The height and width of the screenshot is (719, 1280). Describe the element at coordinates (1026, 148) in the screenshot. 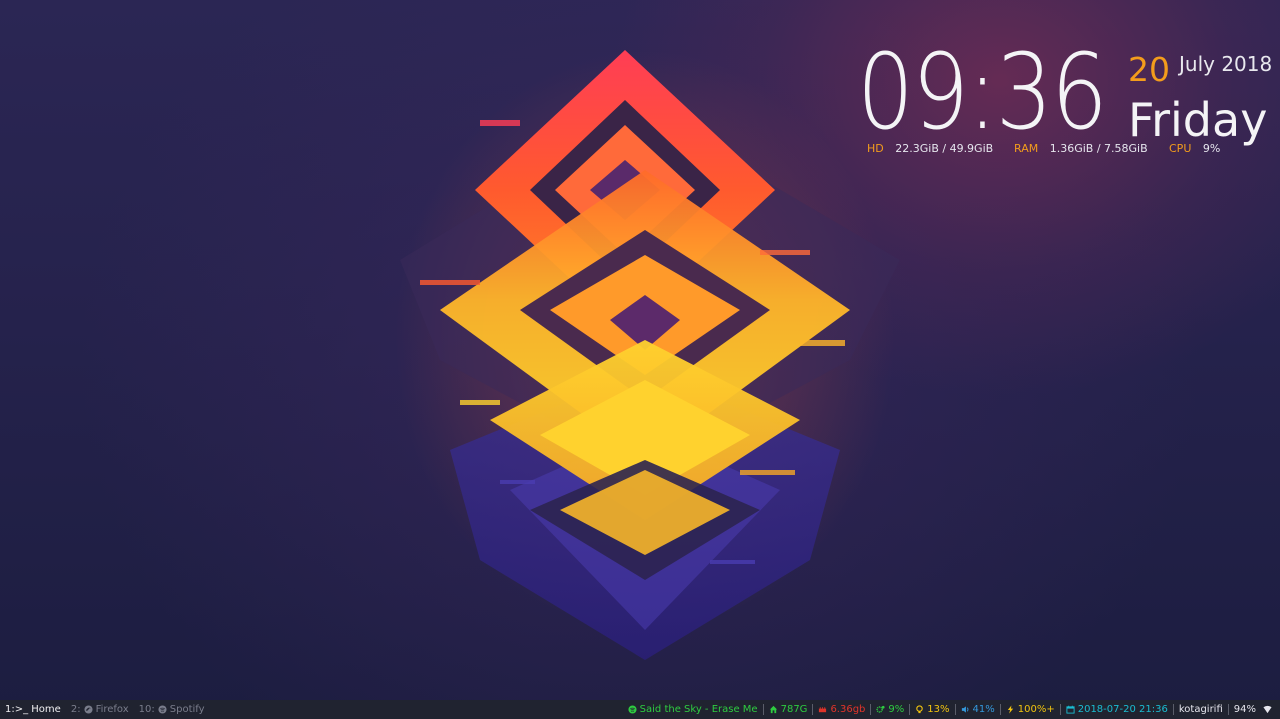

I see `stat-ram-label: RAM` at that location.